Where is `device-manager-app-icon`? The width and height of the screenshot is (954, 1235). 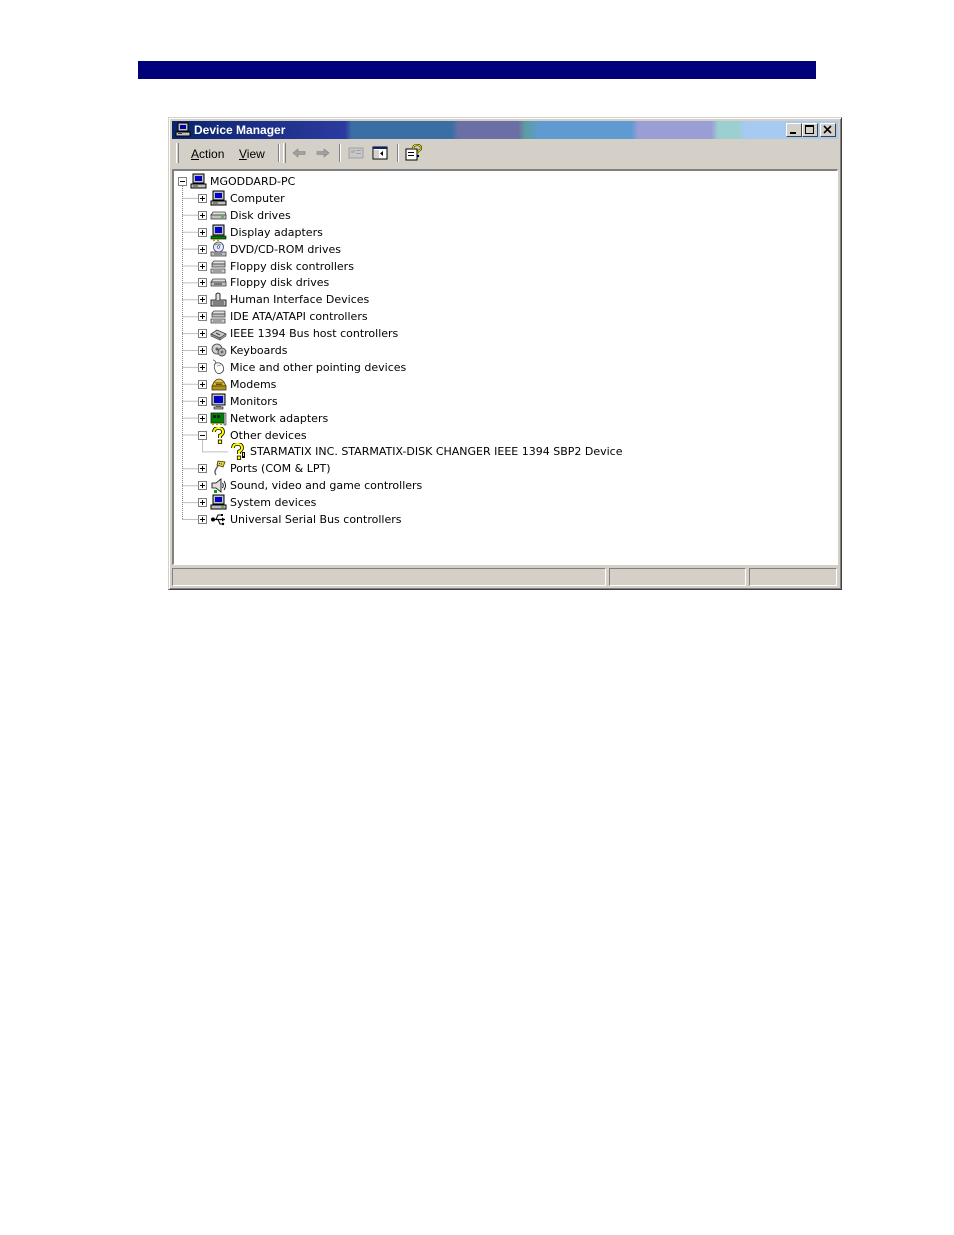
device-manager-app-icon is located at coordinates (183, 129).